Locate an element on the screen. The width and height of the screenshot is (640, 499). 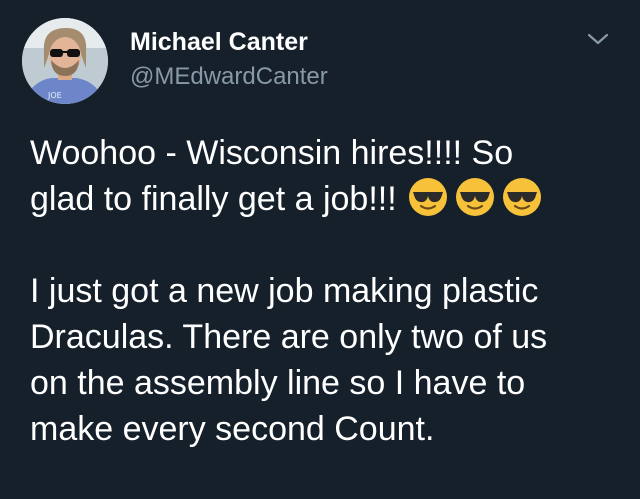
author-name: Michael Canter is located at coordinates (219, 42).